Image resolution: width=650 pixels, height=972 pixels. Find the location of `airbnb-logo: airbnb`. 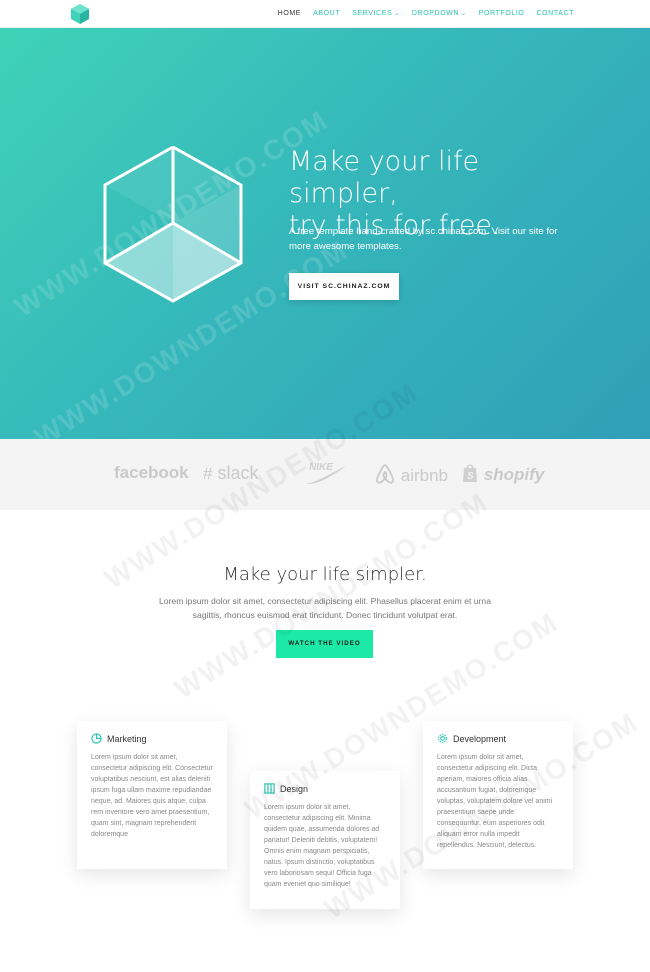

airbnb-logo: airbnb is located at coordinates (411, 476).